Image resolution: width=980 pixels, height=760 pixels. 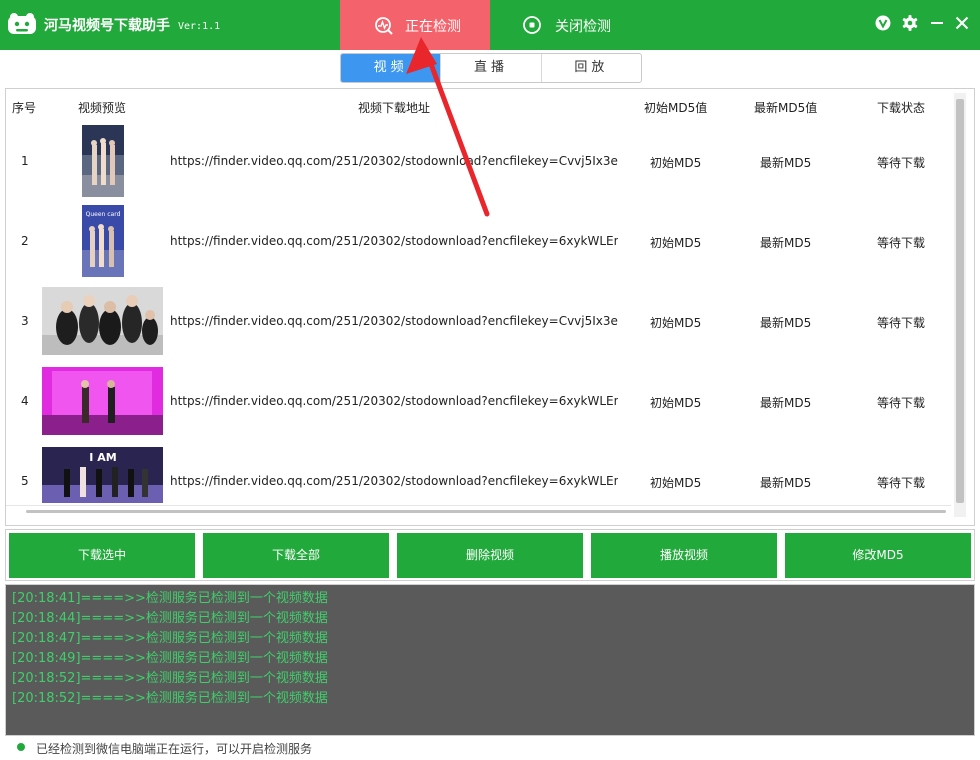 What do you see at coordinates (25, 321) in the screenshot?
I see `row-index: 3` at bounding box center [25, 321].